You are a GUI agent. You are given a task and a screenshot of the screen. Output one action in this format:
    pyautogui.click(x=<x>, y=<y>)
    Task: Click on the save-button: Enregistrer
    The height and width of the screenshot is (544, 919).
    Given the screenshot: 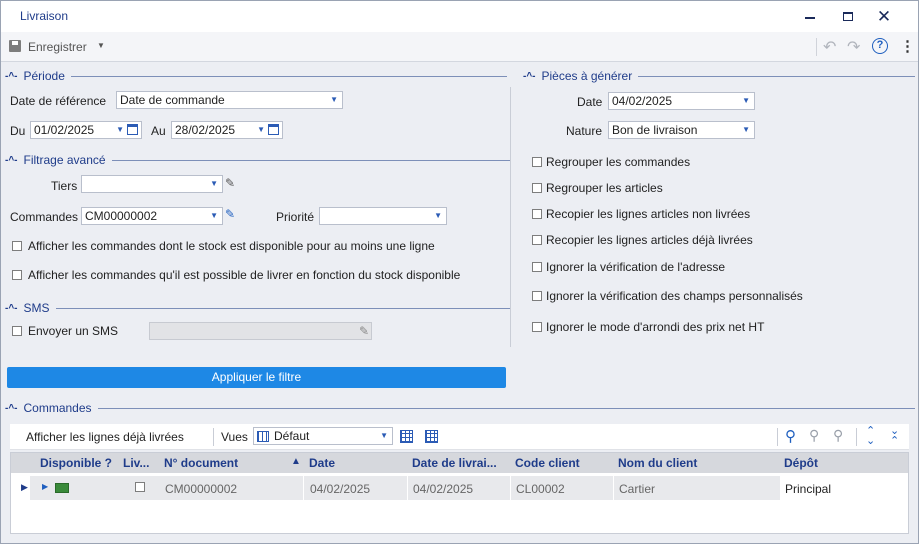 What is the action you would take?
    pyautogui.click(x=57, y=47)
    